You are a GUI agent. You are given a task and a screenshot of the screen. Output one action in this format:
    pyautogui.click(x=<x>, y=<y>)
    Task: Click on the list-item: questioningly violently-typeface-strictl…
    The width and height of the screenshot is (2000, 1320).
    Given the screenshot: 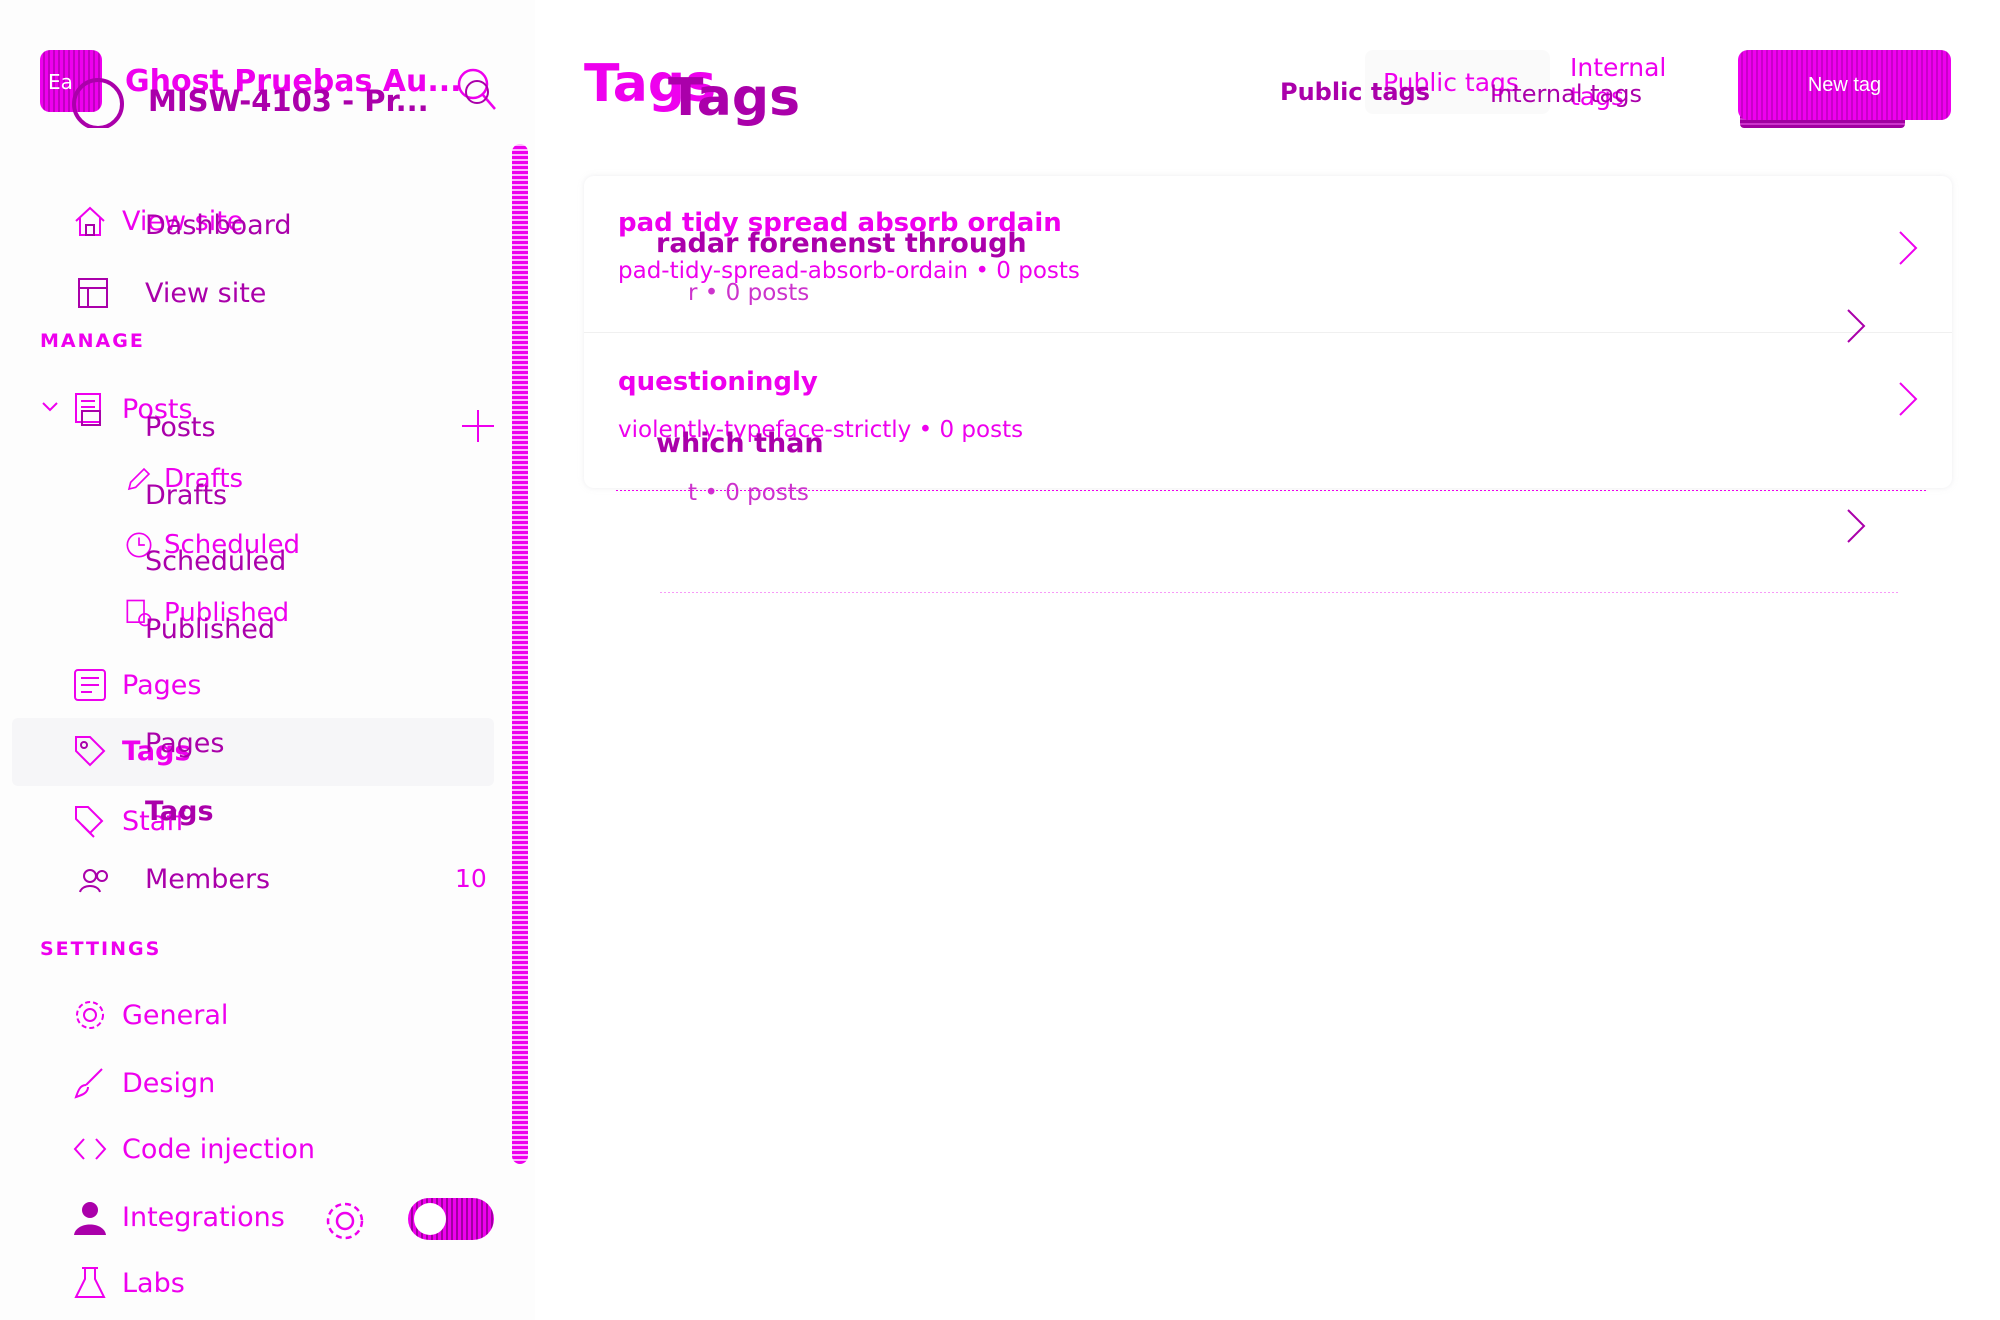 What is the action you would take?
    pyautogui.click(x=1268, y=410)
    